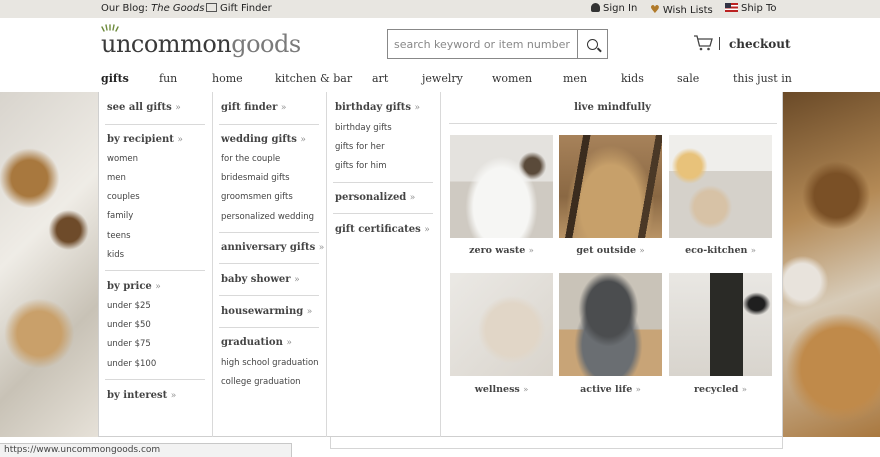 The width and height of the screenshot is (880, 457). I want to click on search-icon, so click(592, 44).